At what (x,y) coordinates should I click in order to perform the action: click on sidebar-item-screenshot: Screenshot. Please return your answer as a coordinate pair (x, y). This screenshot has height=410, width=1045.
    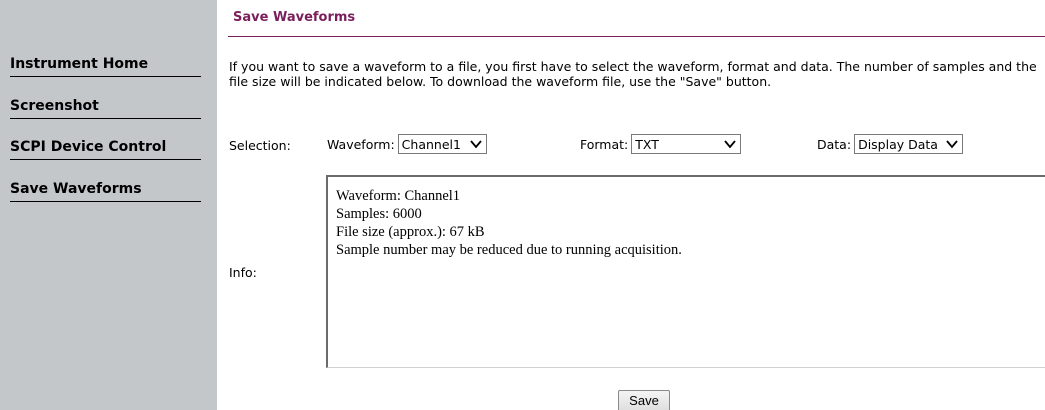
    Looking at the image, I should click on (105, 108).